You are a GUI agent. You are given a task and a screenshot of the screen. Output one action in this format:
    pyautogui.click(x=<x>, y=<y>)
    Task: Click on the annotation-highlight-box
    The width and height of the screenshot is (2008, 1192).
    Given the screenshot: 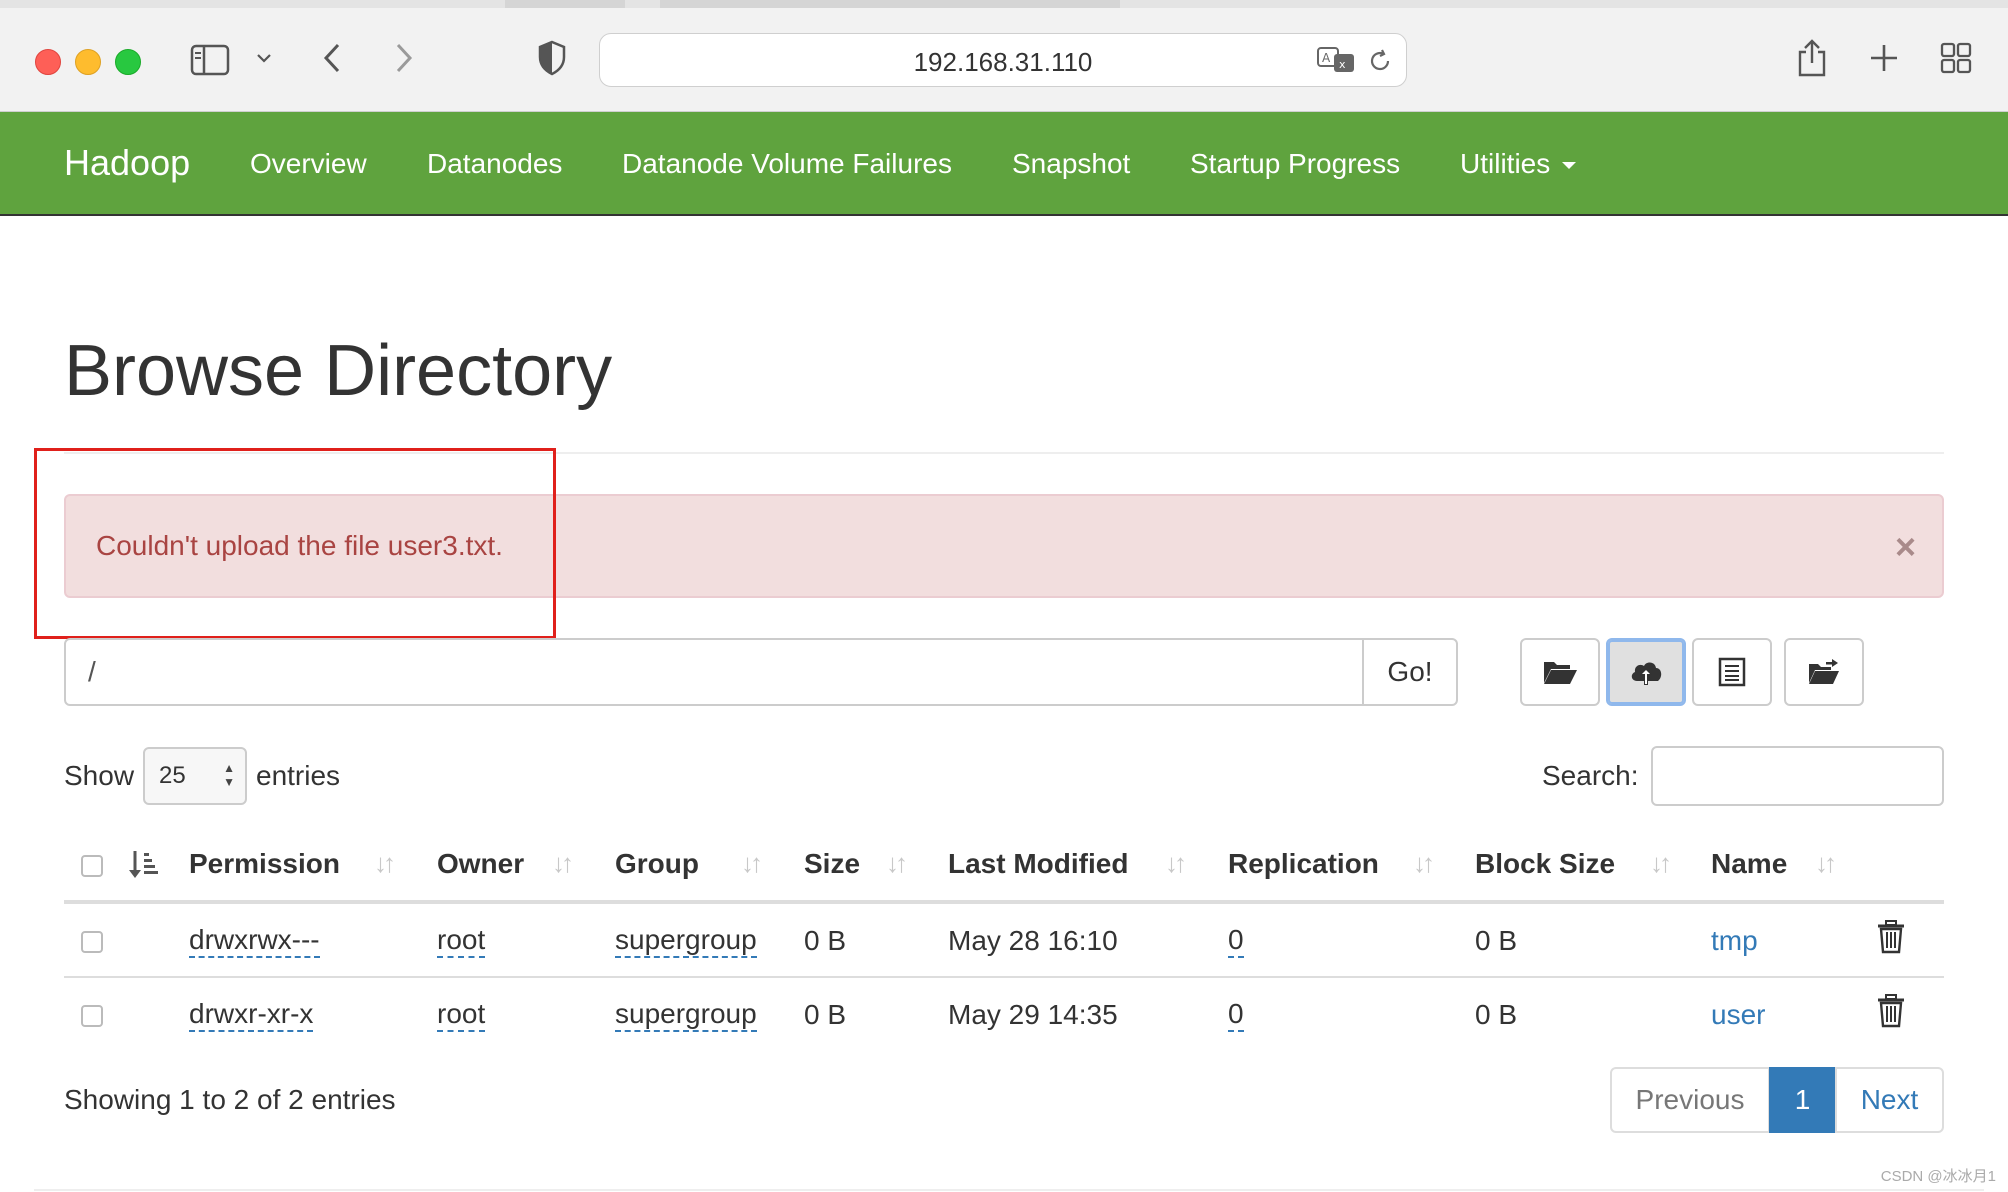 What is the action you would take?
    pyautogui.click(x=295, y=543)
    